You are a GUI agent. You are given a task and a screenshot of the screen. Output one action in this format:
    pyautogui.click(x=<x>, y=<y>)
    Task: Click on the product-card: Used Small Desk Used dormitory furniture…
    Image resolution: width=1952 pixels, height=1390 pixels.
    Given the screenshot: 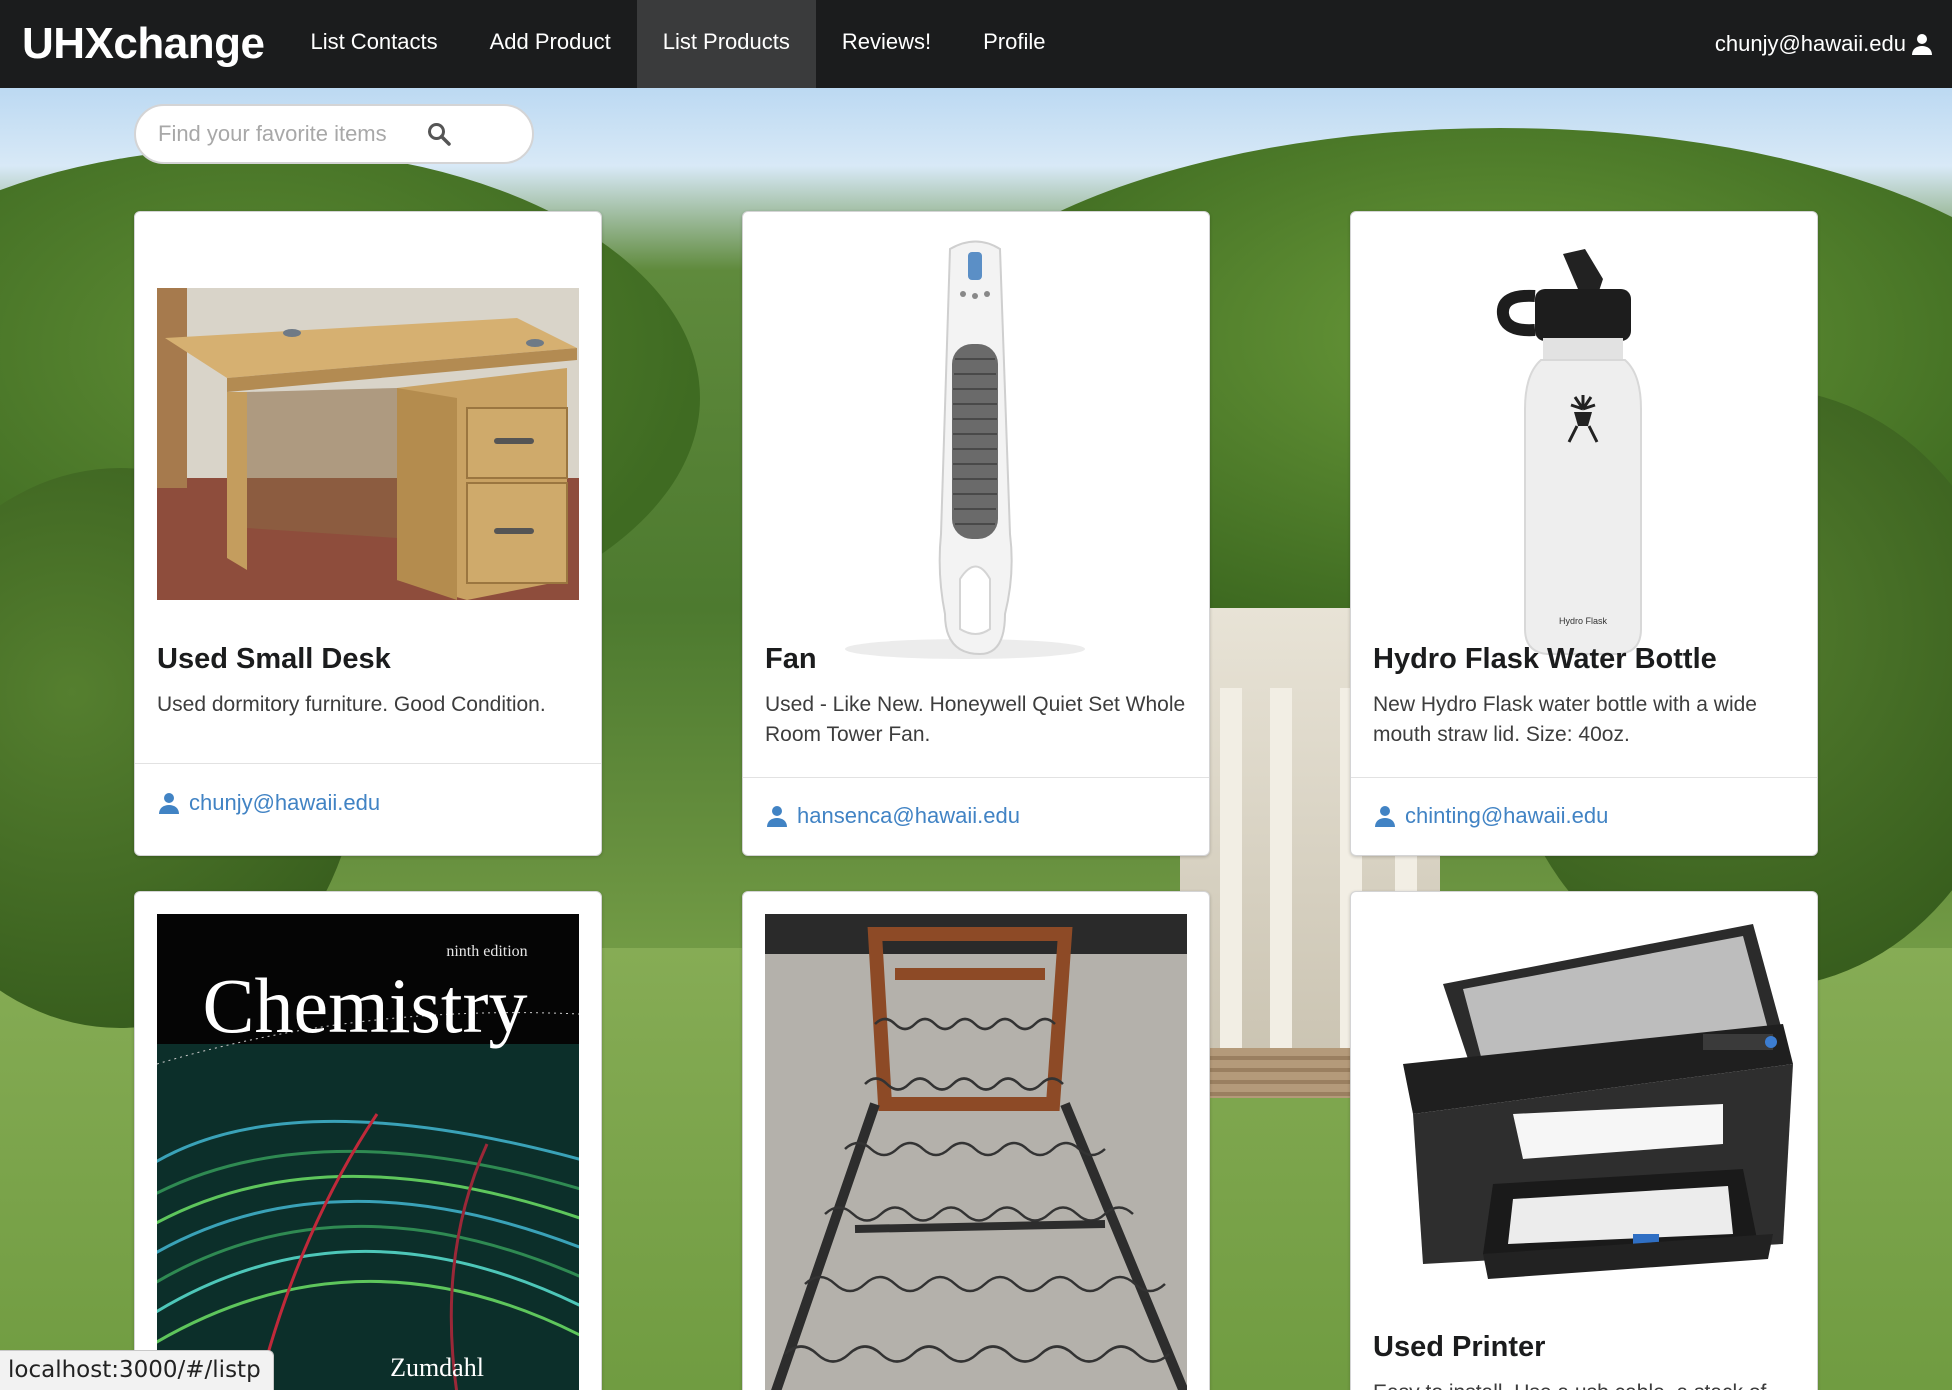 What is the action you would take?
    pyautogui.click(x=368, y=533)
    